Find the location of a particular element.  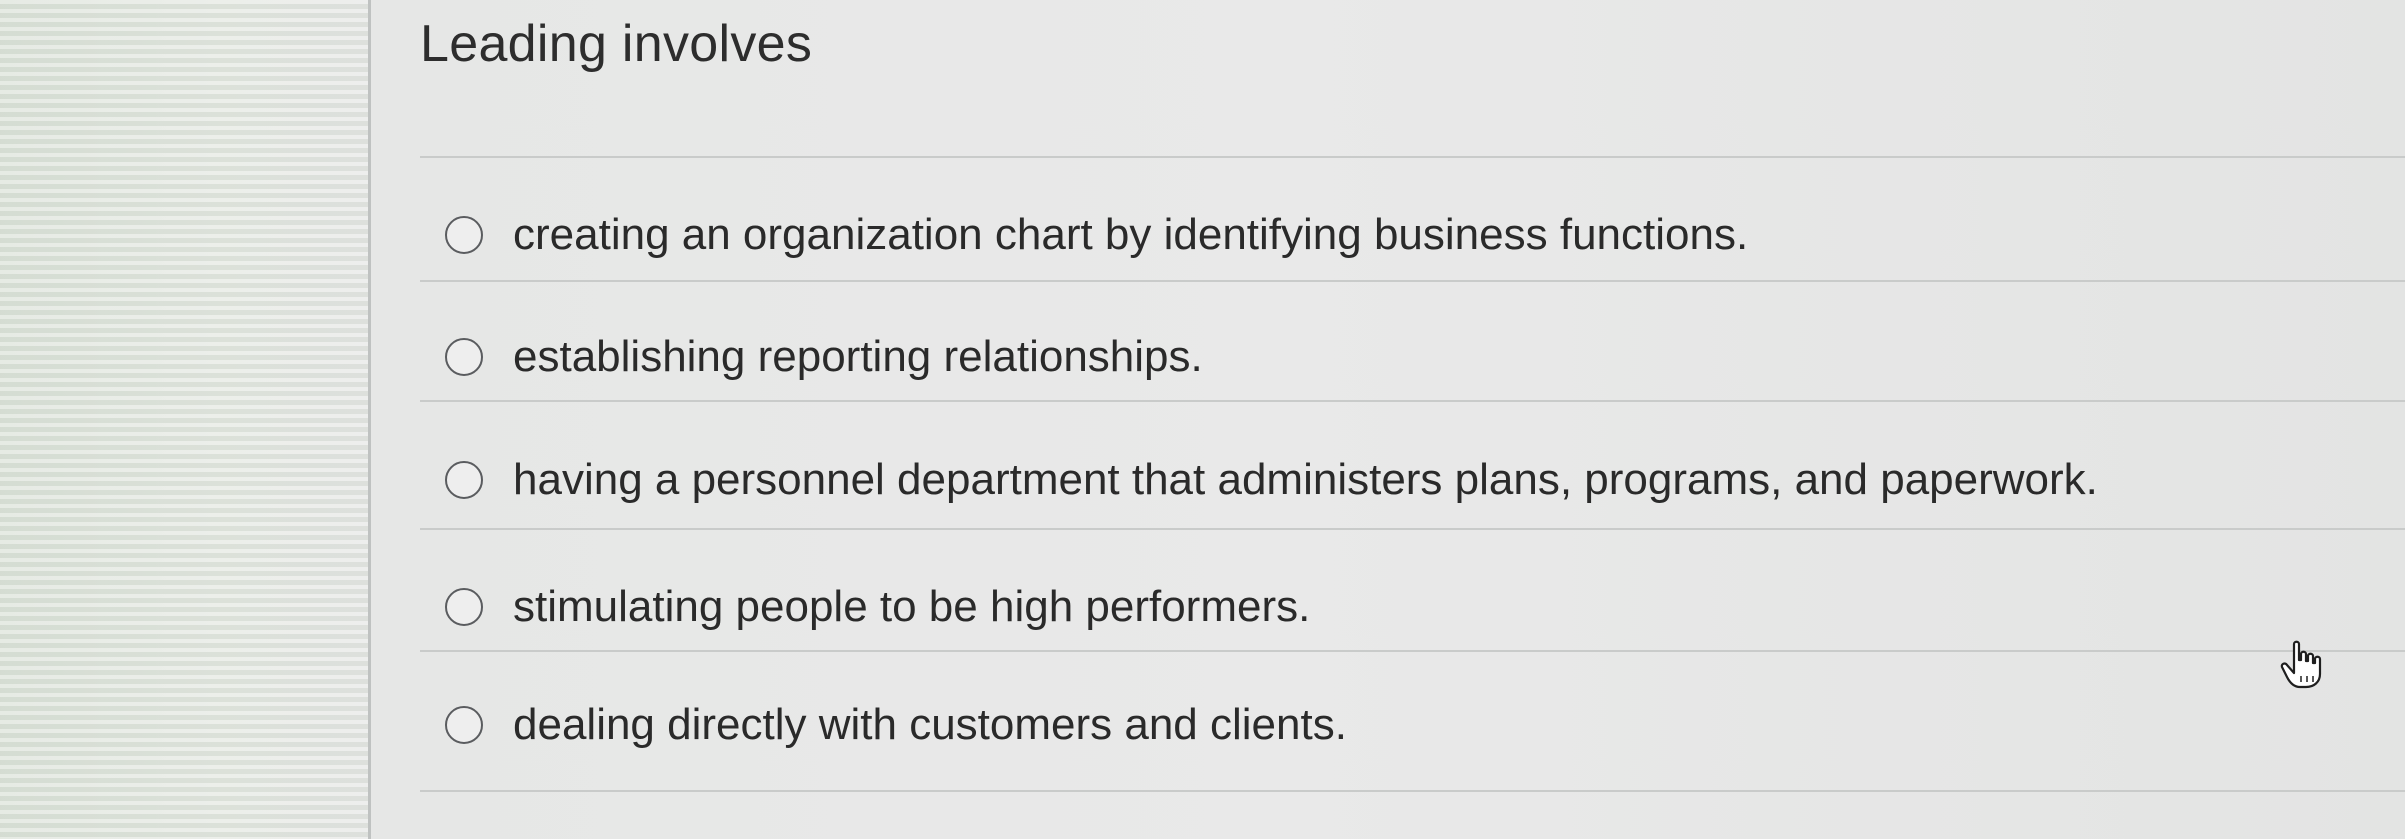

answer-option-2: establishing reporting relationships. is located at coordinates (824, 357).